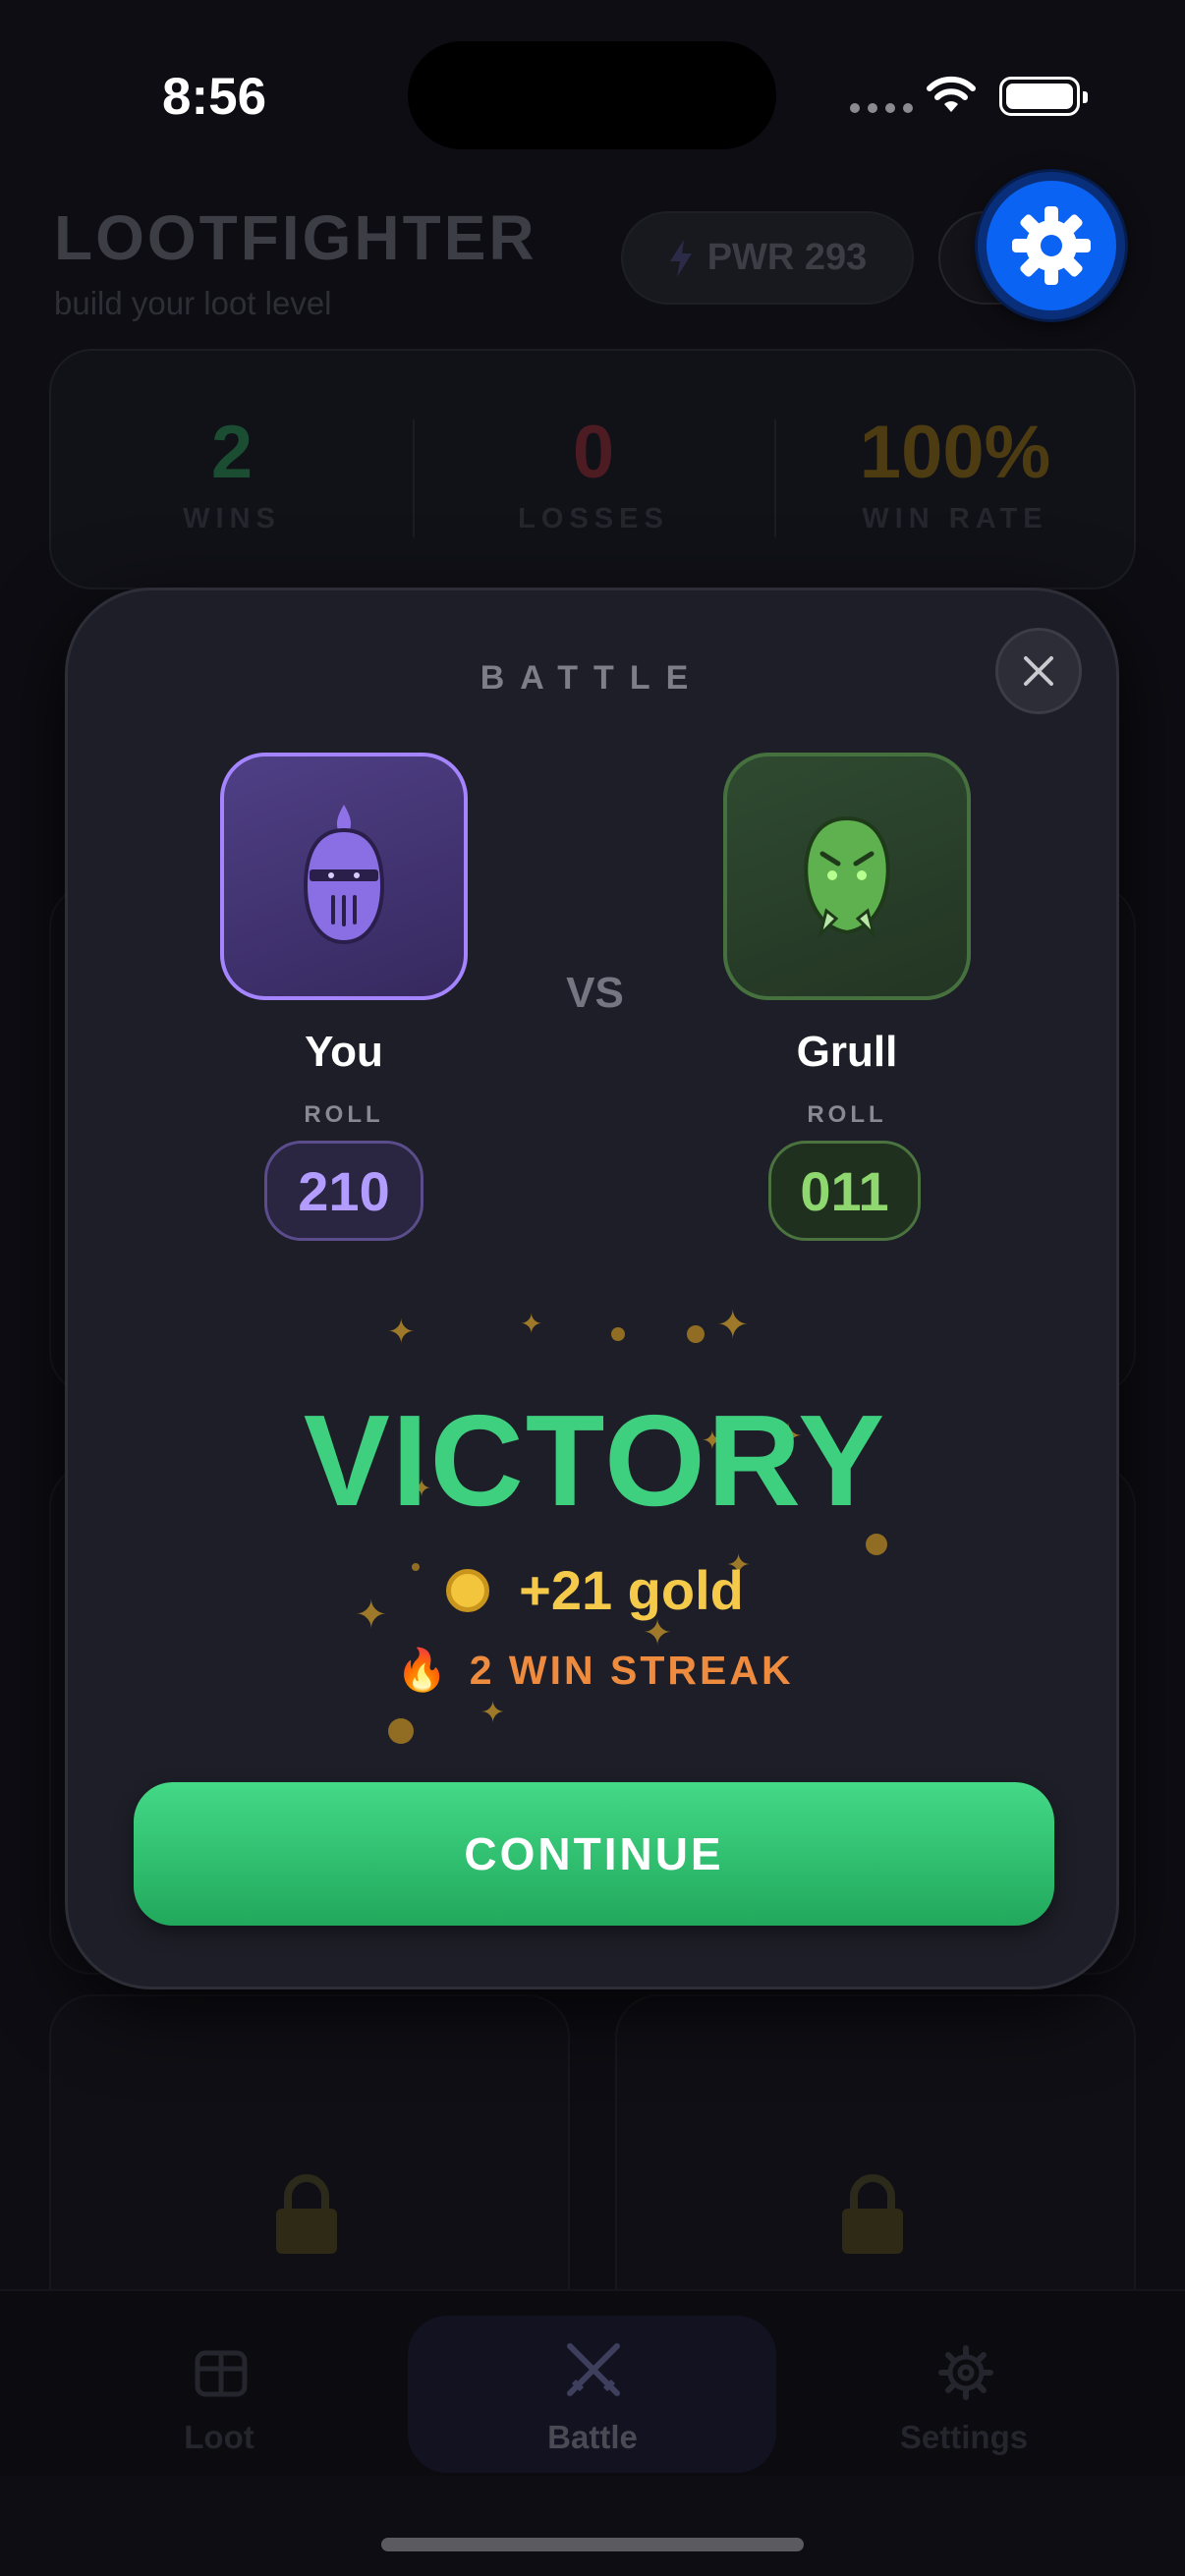 Image resolution: width=1185 pixels, height=2576 pixels. I want to click on stat-losses: 0 LOSSES, so click(594, 472).